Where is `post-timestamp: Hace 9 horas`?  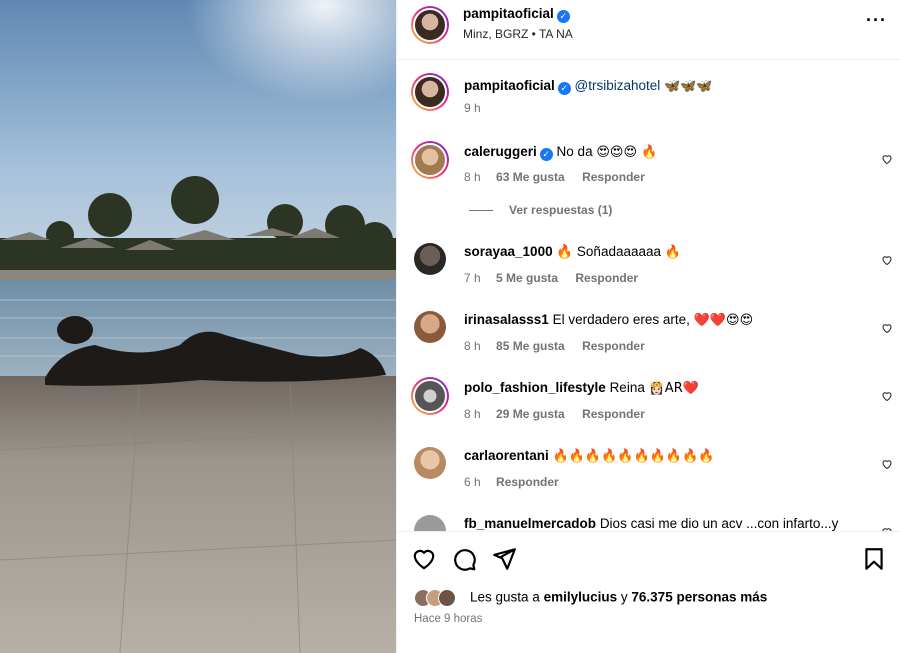
post-timestamp: Hace 9 horas is located at coordinates (448, 619).